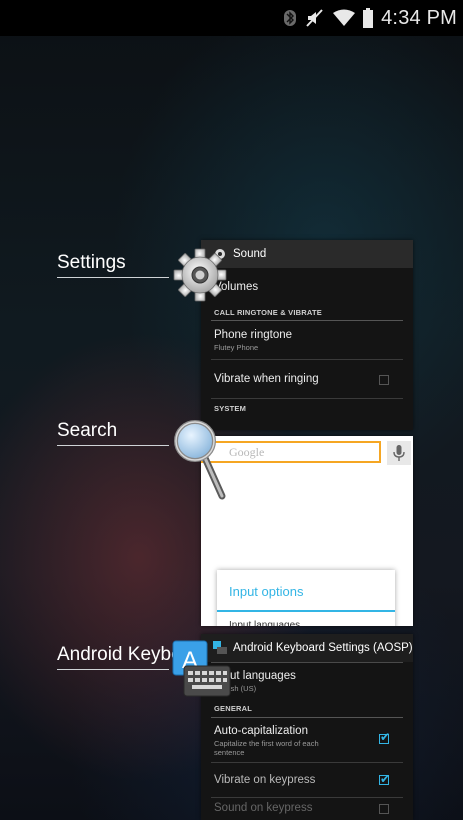 Image resolution: width=463 pixels, height=820 pixels. I want to click on microphone-icon, so click(399, 453).